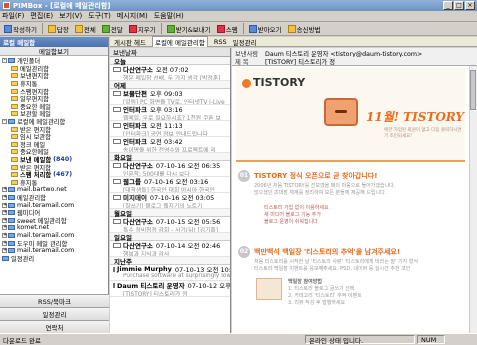 The width and height of the screenshot is (477, 345). I want to click on newsletter-subtext: 매한 가입된 회원이 없고 다음 클릭하시면 기 조인되세요!, so click(423, 133).